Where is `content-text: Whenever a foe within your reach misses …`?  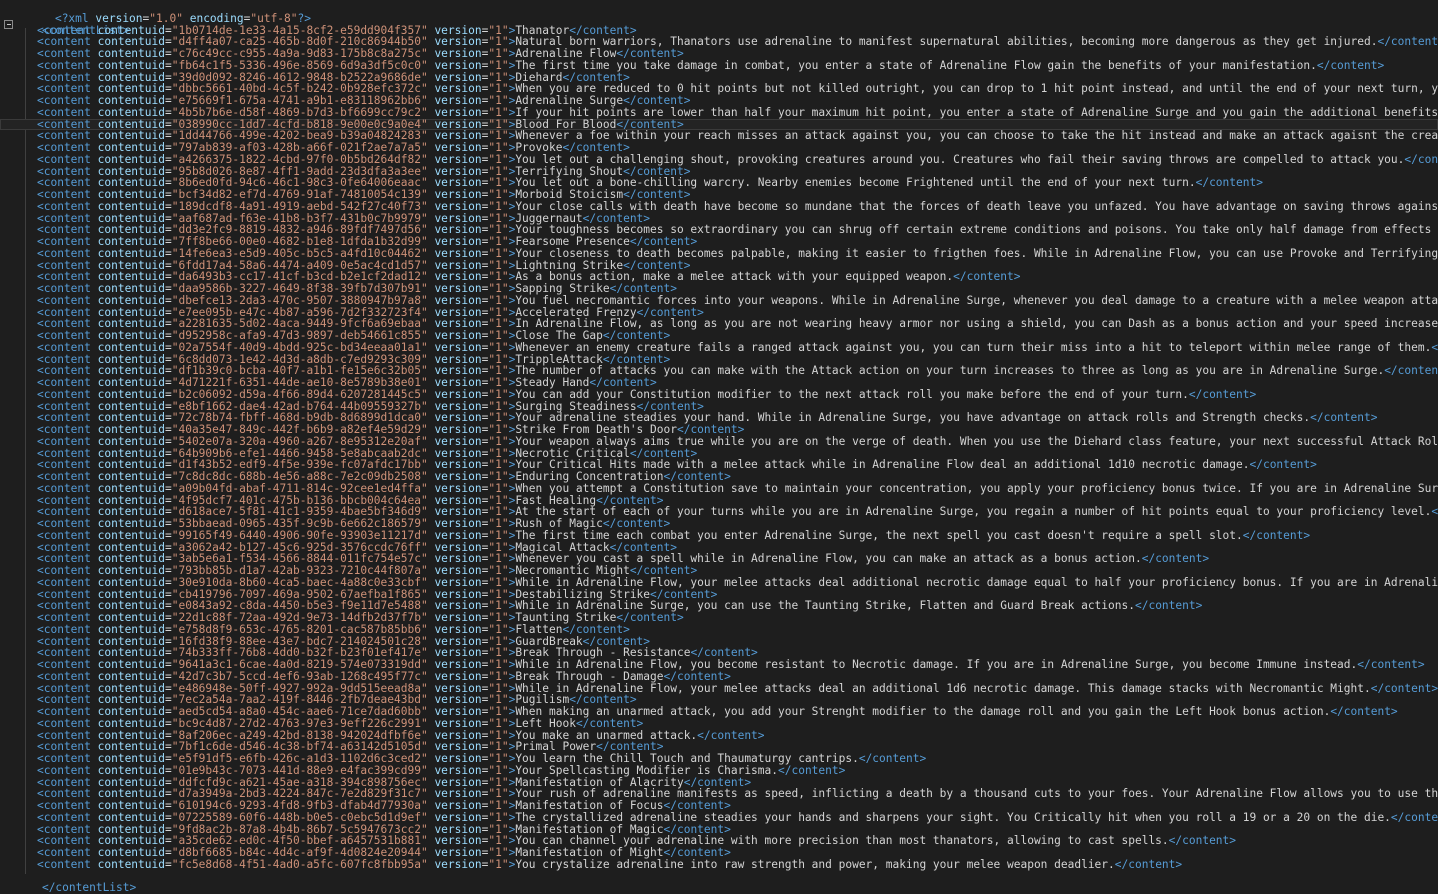 content-text: Whenever a foe within your reach misses … is located at coordinates (976, 136).